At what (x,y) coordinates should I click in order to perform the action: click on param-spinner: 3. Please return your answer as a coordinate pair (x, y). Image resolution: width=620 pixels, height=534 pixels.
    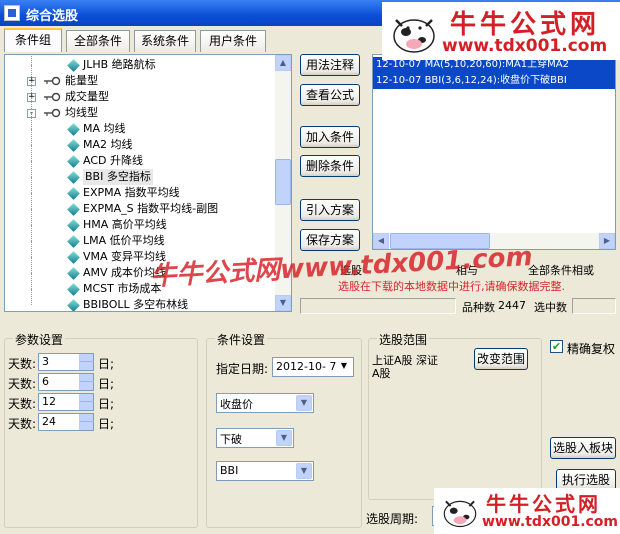
    Looking at the image, I should click on (66, 362).